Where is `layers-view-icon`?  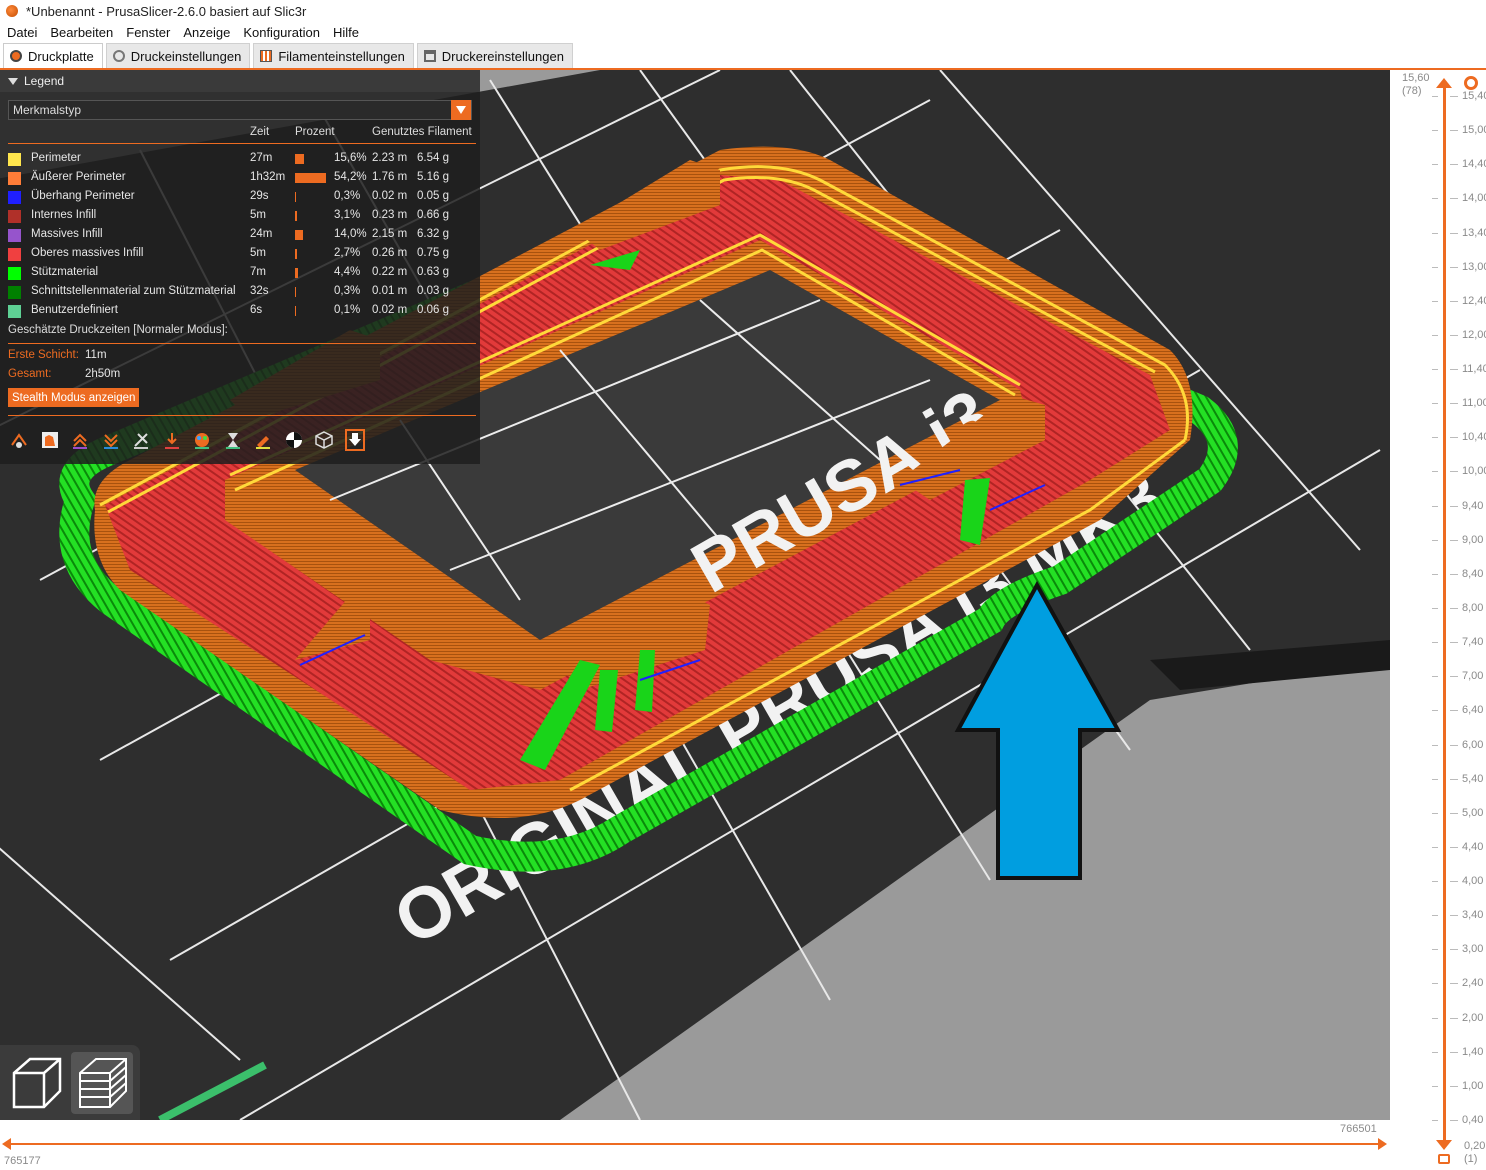
layers-view-icon is located at coordinates (102, 1082).